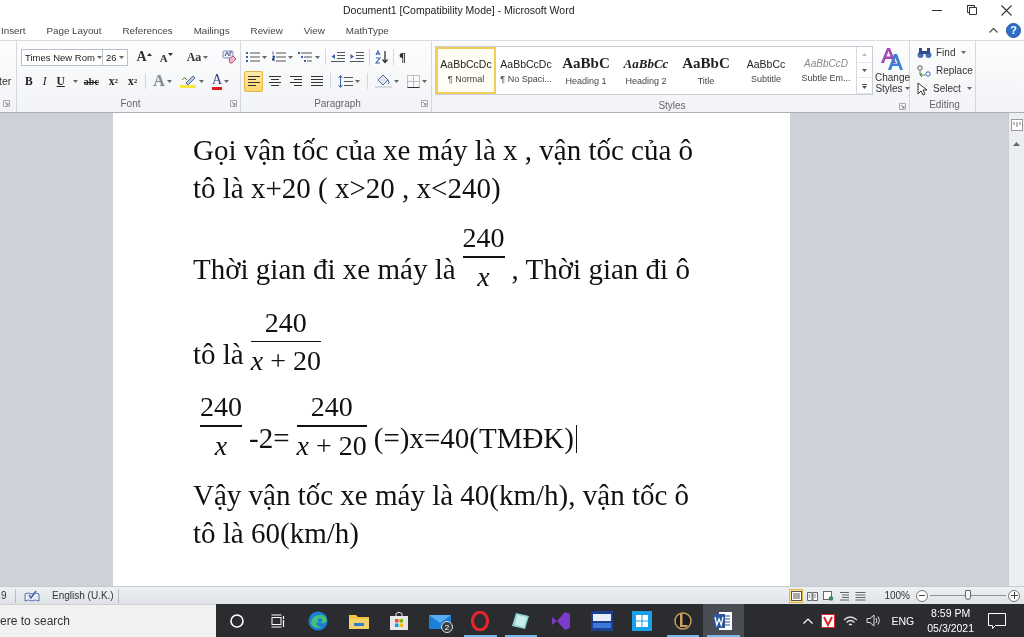  What do you see at coordinates (1016, 144) in the screenshot?
I see `scroll-up-icon` at bounding box center [1016, 144].